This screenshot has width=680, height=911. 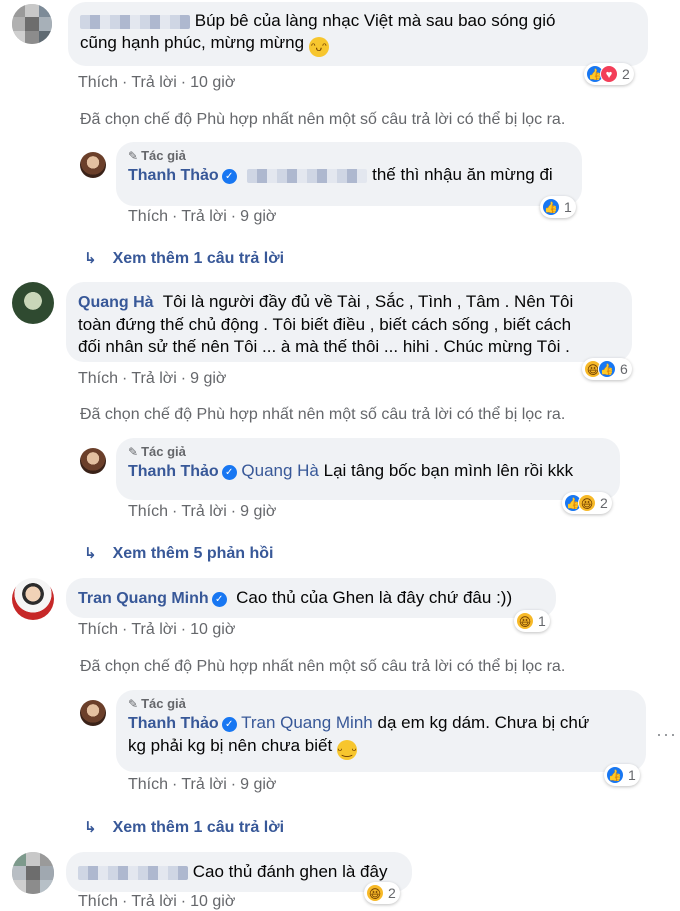 I want to click on reaction-summary: 😆 1, so click(x=532, y=621).